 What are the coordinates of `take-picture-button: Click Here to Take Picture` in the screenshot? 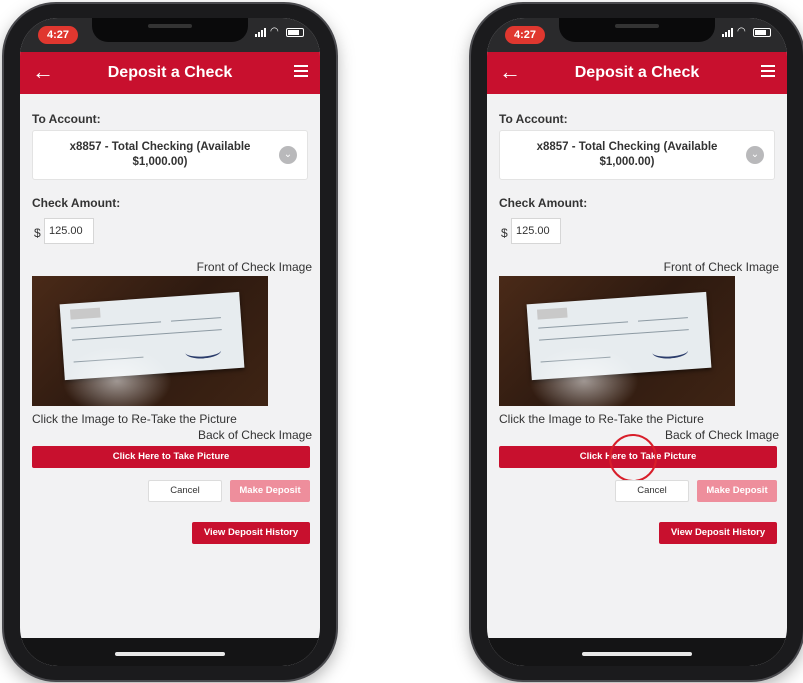 It's located at (171, 457).